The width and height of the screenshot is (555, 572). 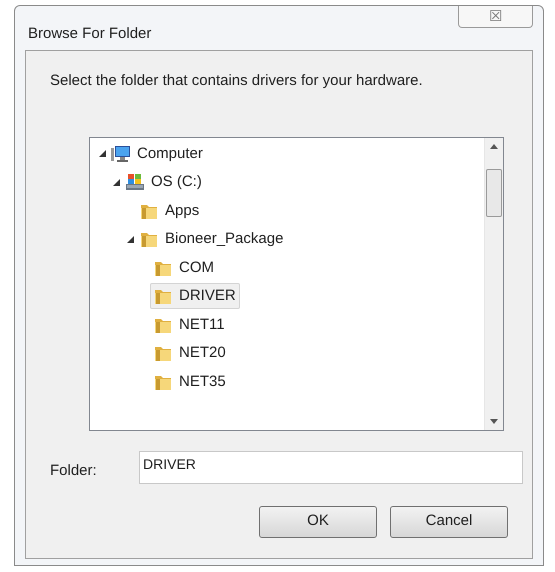 What do you see at coordinates (202, 324) in the screenshot?
I see `tree-item-label: NET11` at bounding box center [202, 324].